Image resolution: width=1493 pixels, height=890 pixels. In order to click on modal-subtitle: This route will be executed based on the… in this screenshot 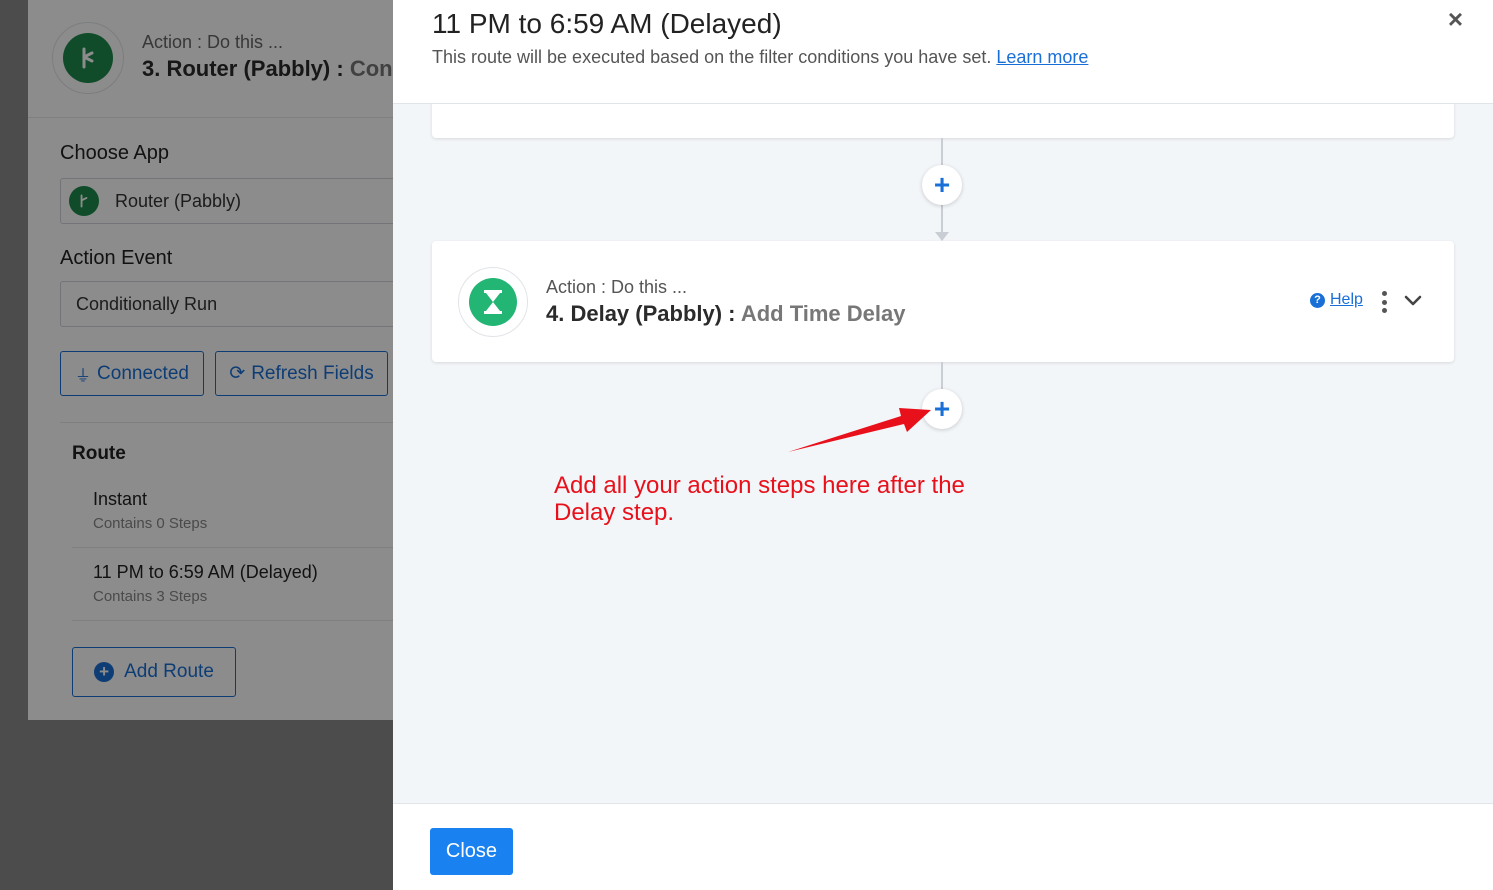, I will do `click(760, 57)`.